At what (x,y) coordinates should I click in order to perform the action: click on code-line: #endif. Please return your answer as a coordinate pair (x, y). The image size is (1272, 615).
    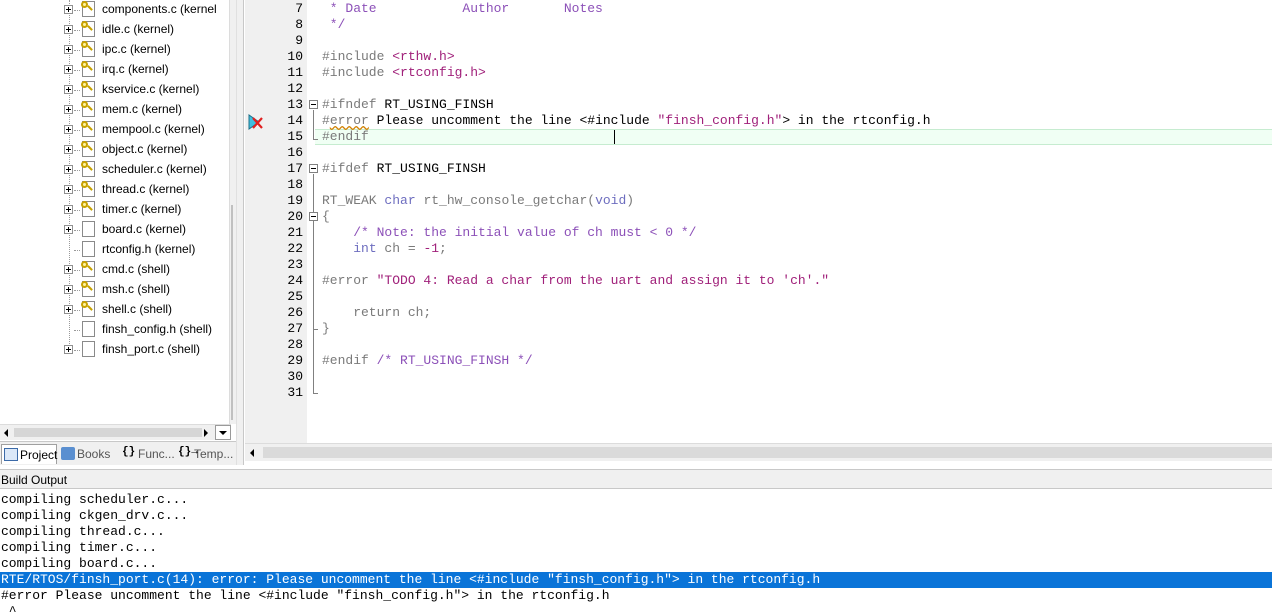
    Looking at the image, I should click on (345, 137).